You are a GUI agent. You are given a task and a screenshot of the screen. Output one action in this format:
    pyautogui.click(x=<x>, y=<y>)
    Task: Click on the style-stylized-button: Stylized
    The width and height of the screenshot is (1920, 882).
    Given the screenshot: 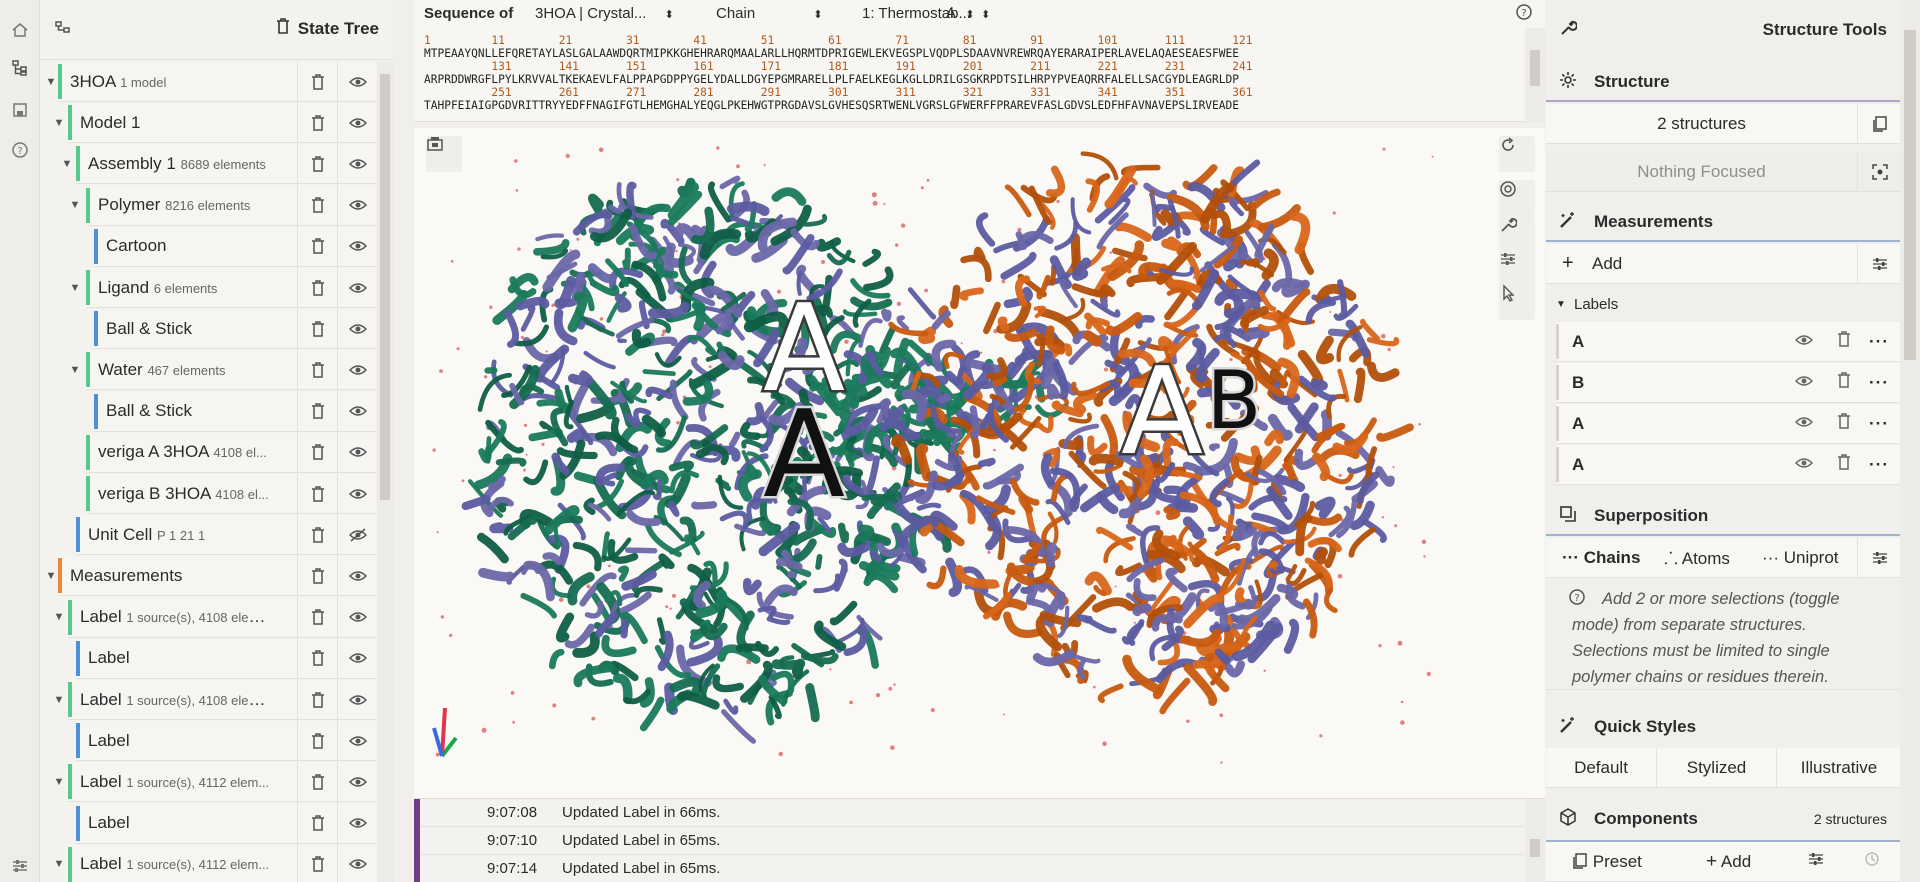 What is the action you would take?
    pyautogui.click(x=1716, y=767)
    